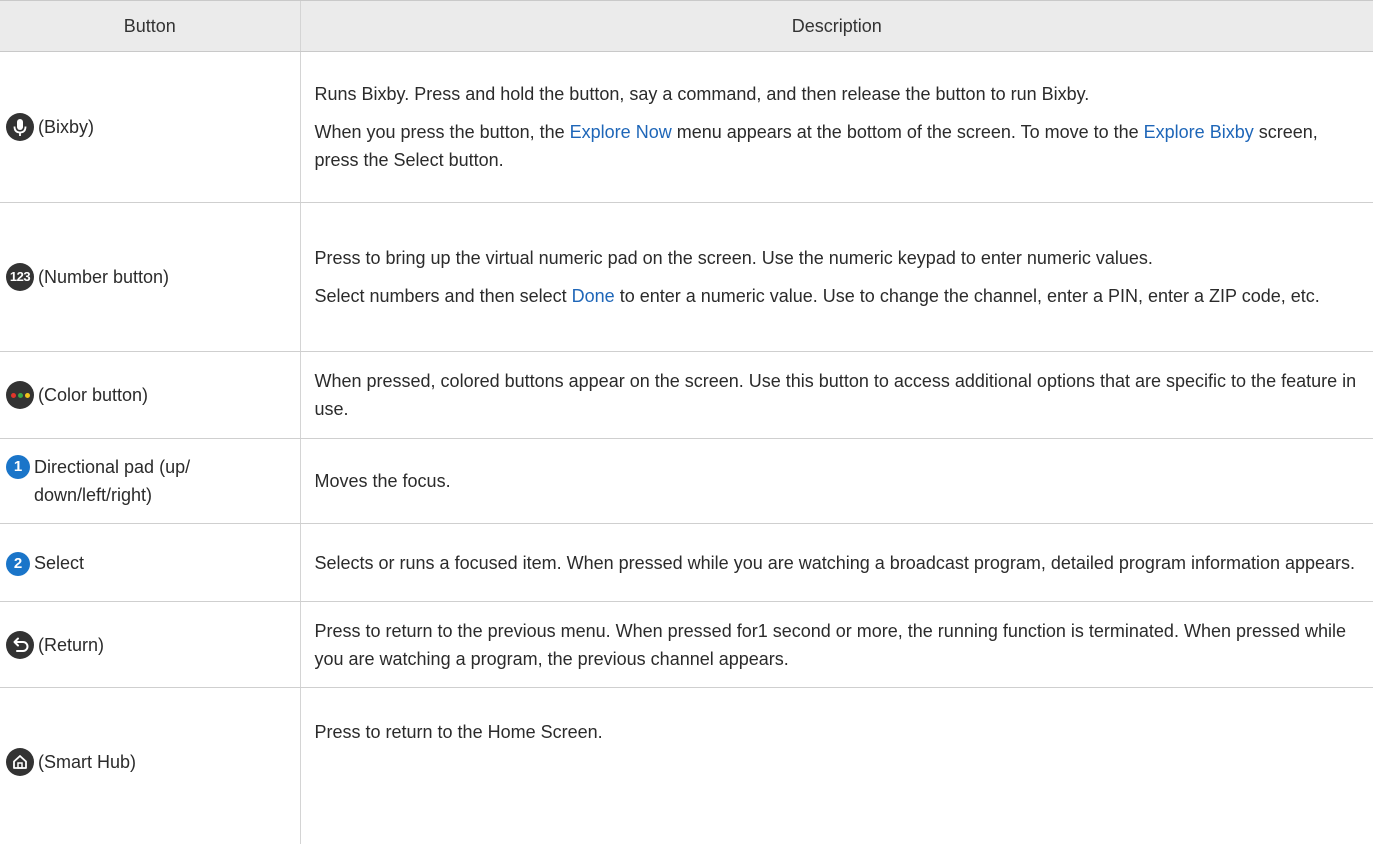 This screenshot has height=844, width=1373. Describe the element at coordinates (150, 766) in the screenshot. I see `button-cell: (Smart Hub)` at that location.